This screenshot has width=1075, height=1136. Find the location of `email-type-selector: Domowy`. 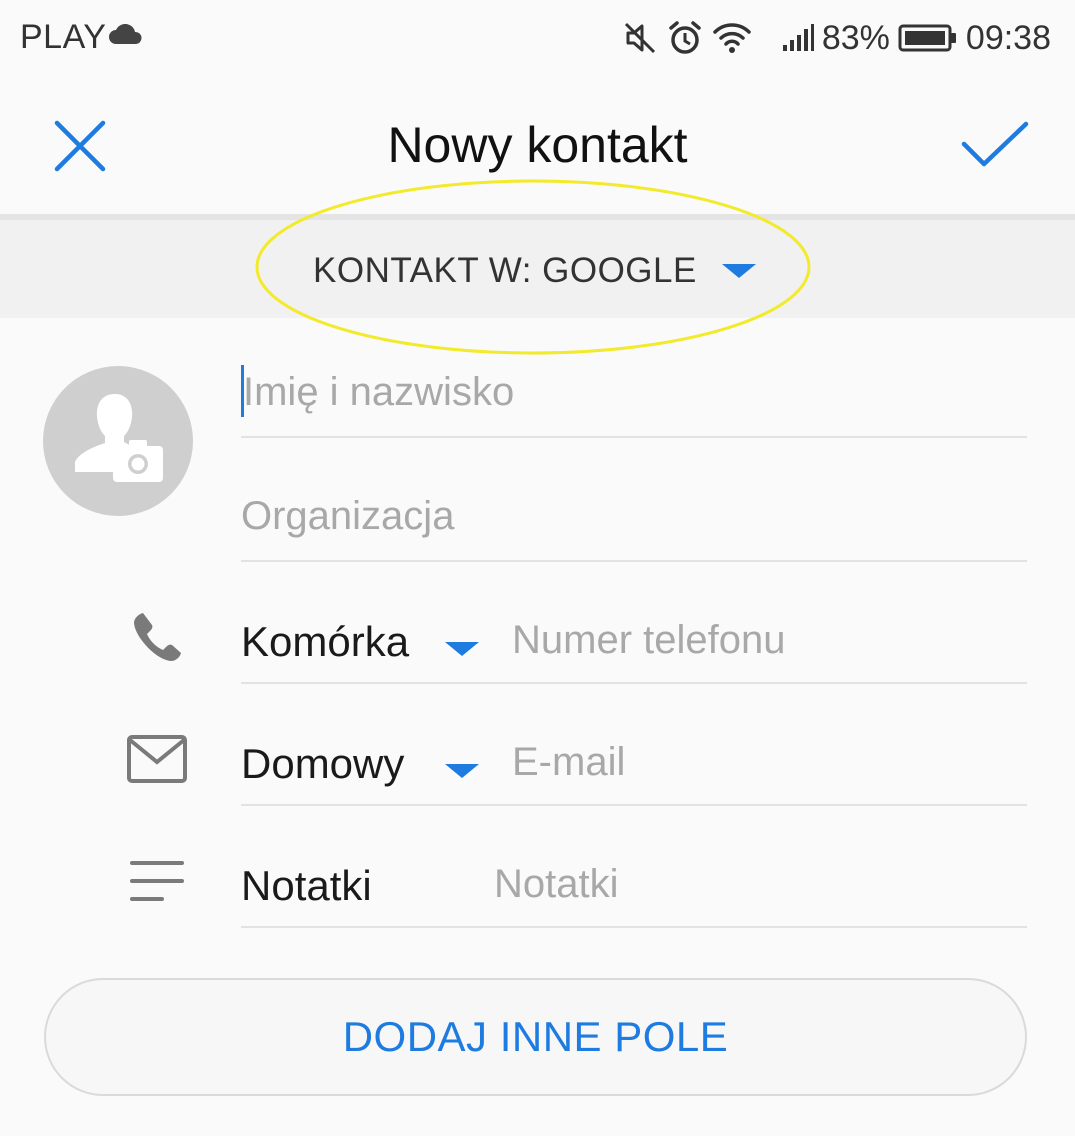

email-type-selector: Domowy is located at coordinates (322, 764).